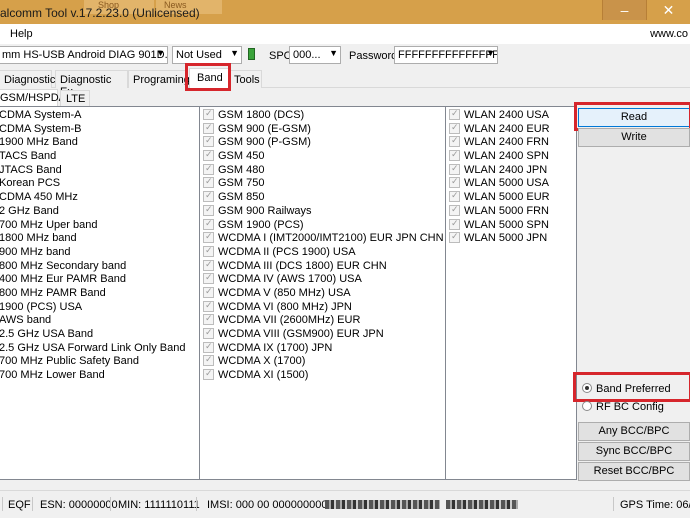 The height and width of the screenshot is (518, 690). What do you see at coordinates (99, 267) in the screenshot?
I see `band-checkbox-item: 800 MHz Secondary band` at bounding box center [99, 267].